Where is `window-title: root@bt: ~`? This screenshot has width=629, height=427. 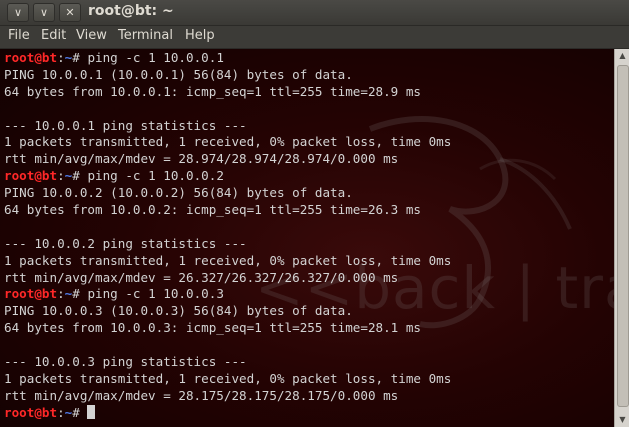 window-title: root@bt: ~ is located at coordinates (131, 11).